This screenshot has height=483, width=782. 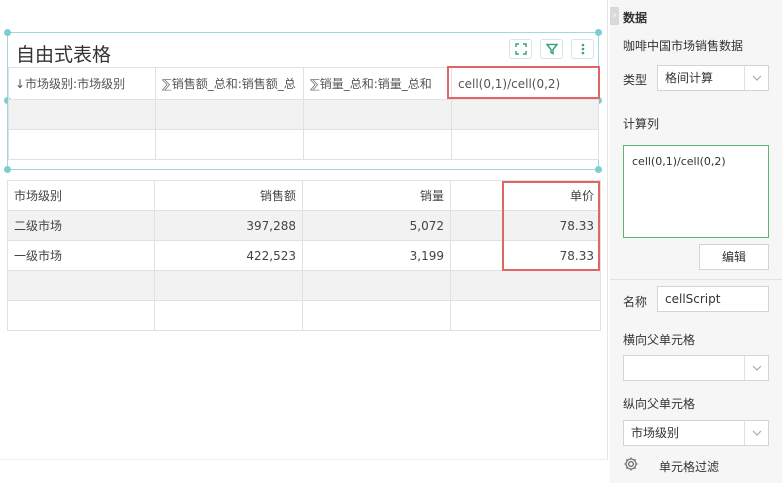 What do you see at coordinates (377, 83) in the screenshot?
I see `design-cell: ⅀销量_总和:销量_总和` at bounding box center [377, 83].